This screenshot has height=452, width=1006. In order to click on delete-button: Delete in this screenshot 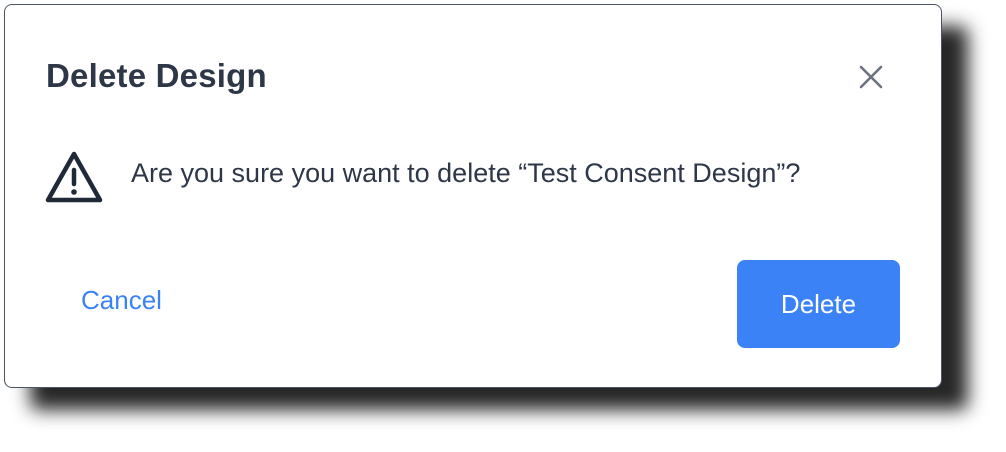, I will do `click(818, 304)`.